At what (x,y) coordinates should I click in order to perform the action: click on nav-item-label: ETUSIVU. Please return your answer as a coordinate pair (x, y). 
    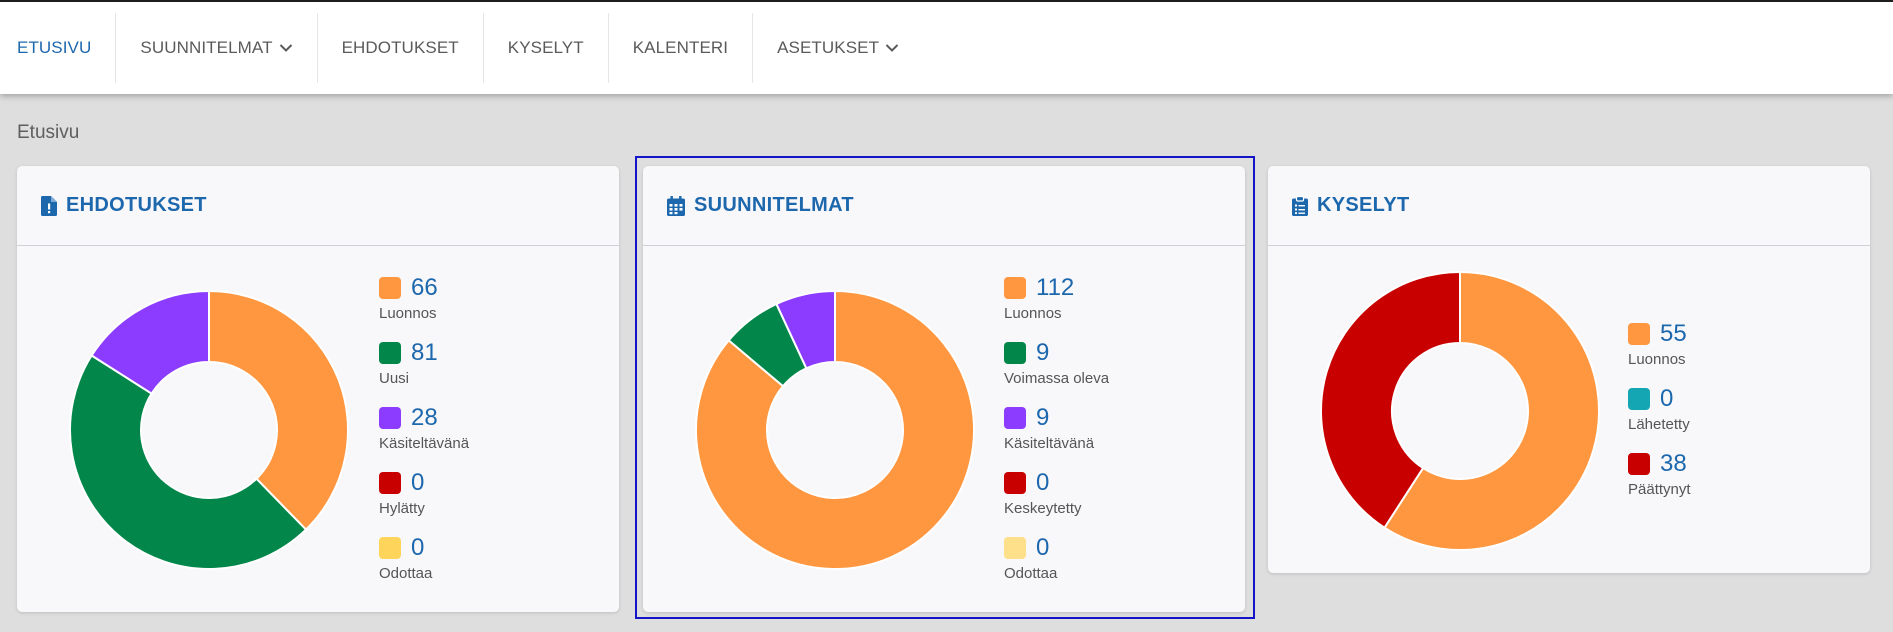
    Looking at the image, I should click on (54, 47).